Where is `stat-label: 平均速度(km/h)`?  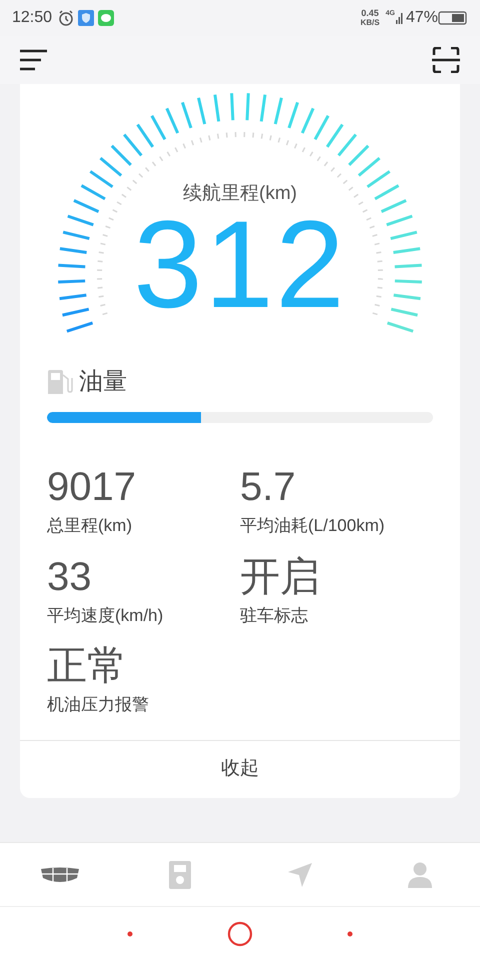
stat-label: 平均速度(km/h) is located at coordinates (105, 615).